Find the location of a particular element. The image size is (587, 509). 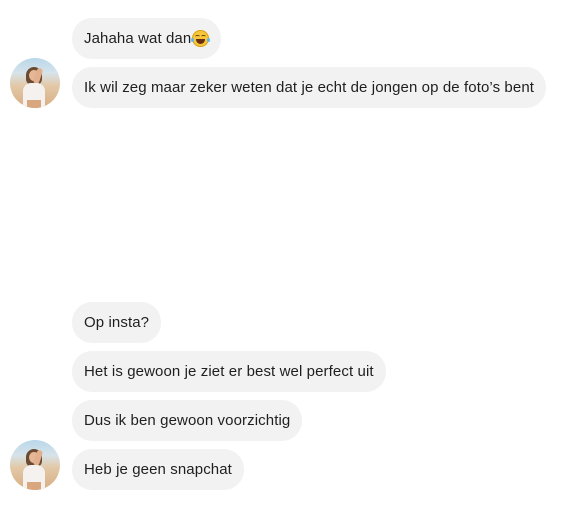

message-bubble: Dus ik ben gewoon voorzichtig is located at coordinates (187, 420).